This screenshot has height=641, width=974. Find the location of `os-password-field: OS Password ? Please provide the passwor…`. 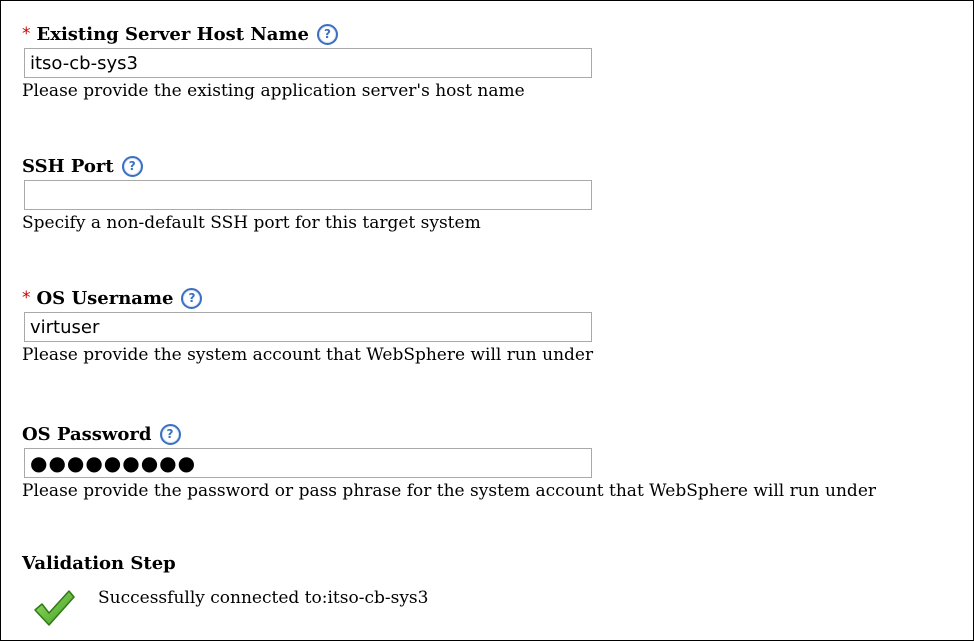

os-password-field: OS Password ? Please provide the passwor… is located at coordinates (449, 461).